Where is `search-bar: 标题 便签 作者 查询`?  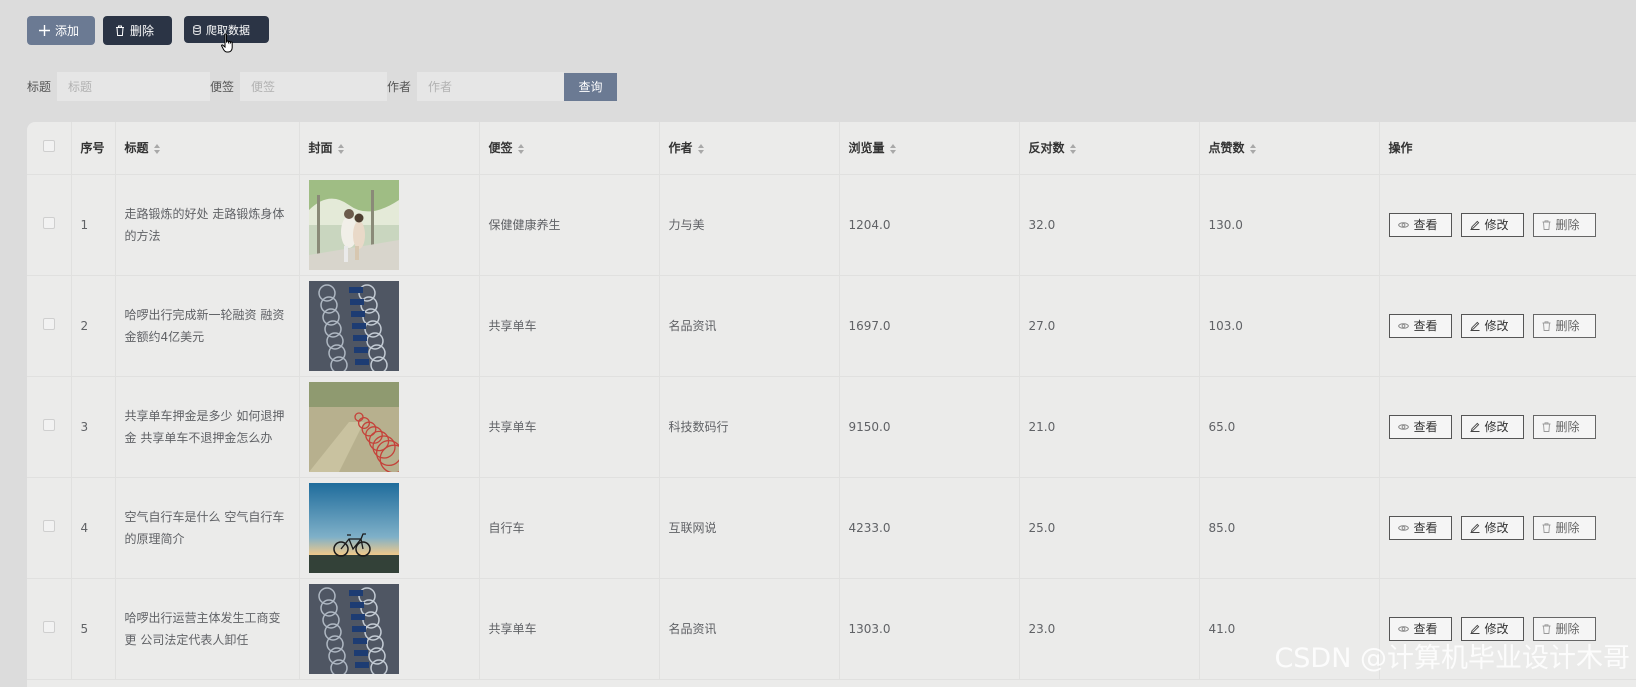 search-bar: 标题 便签 作者 查询 is located at coordinates (322, 86).